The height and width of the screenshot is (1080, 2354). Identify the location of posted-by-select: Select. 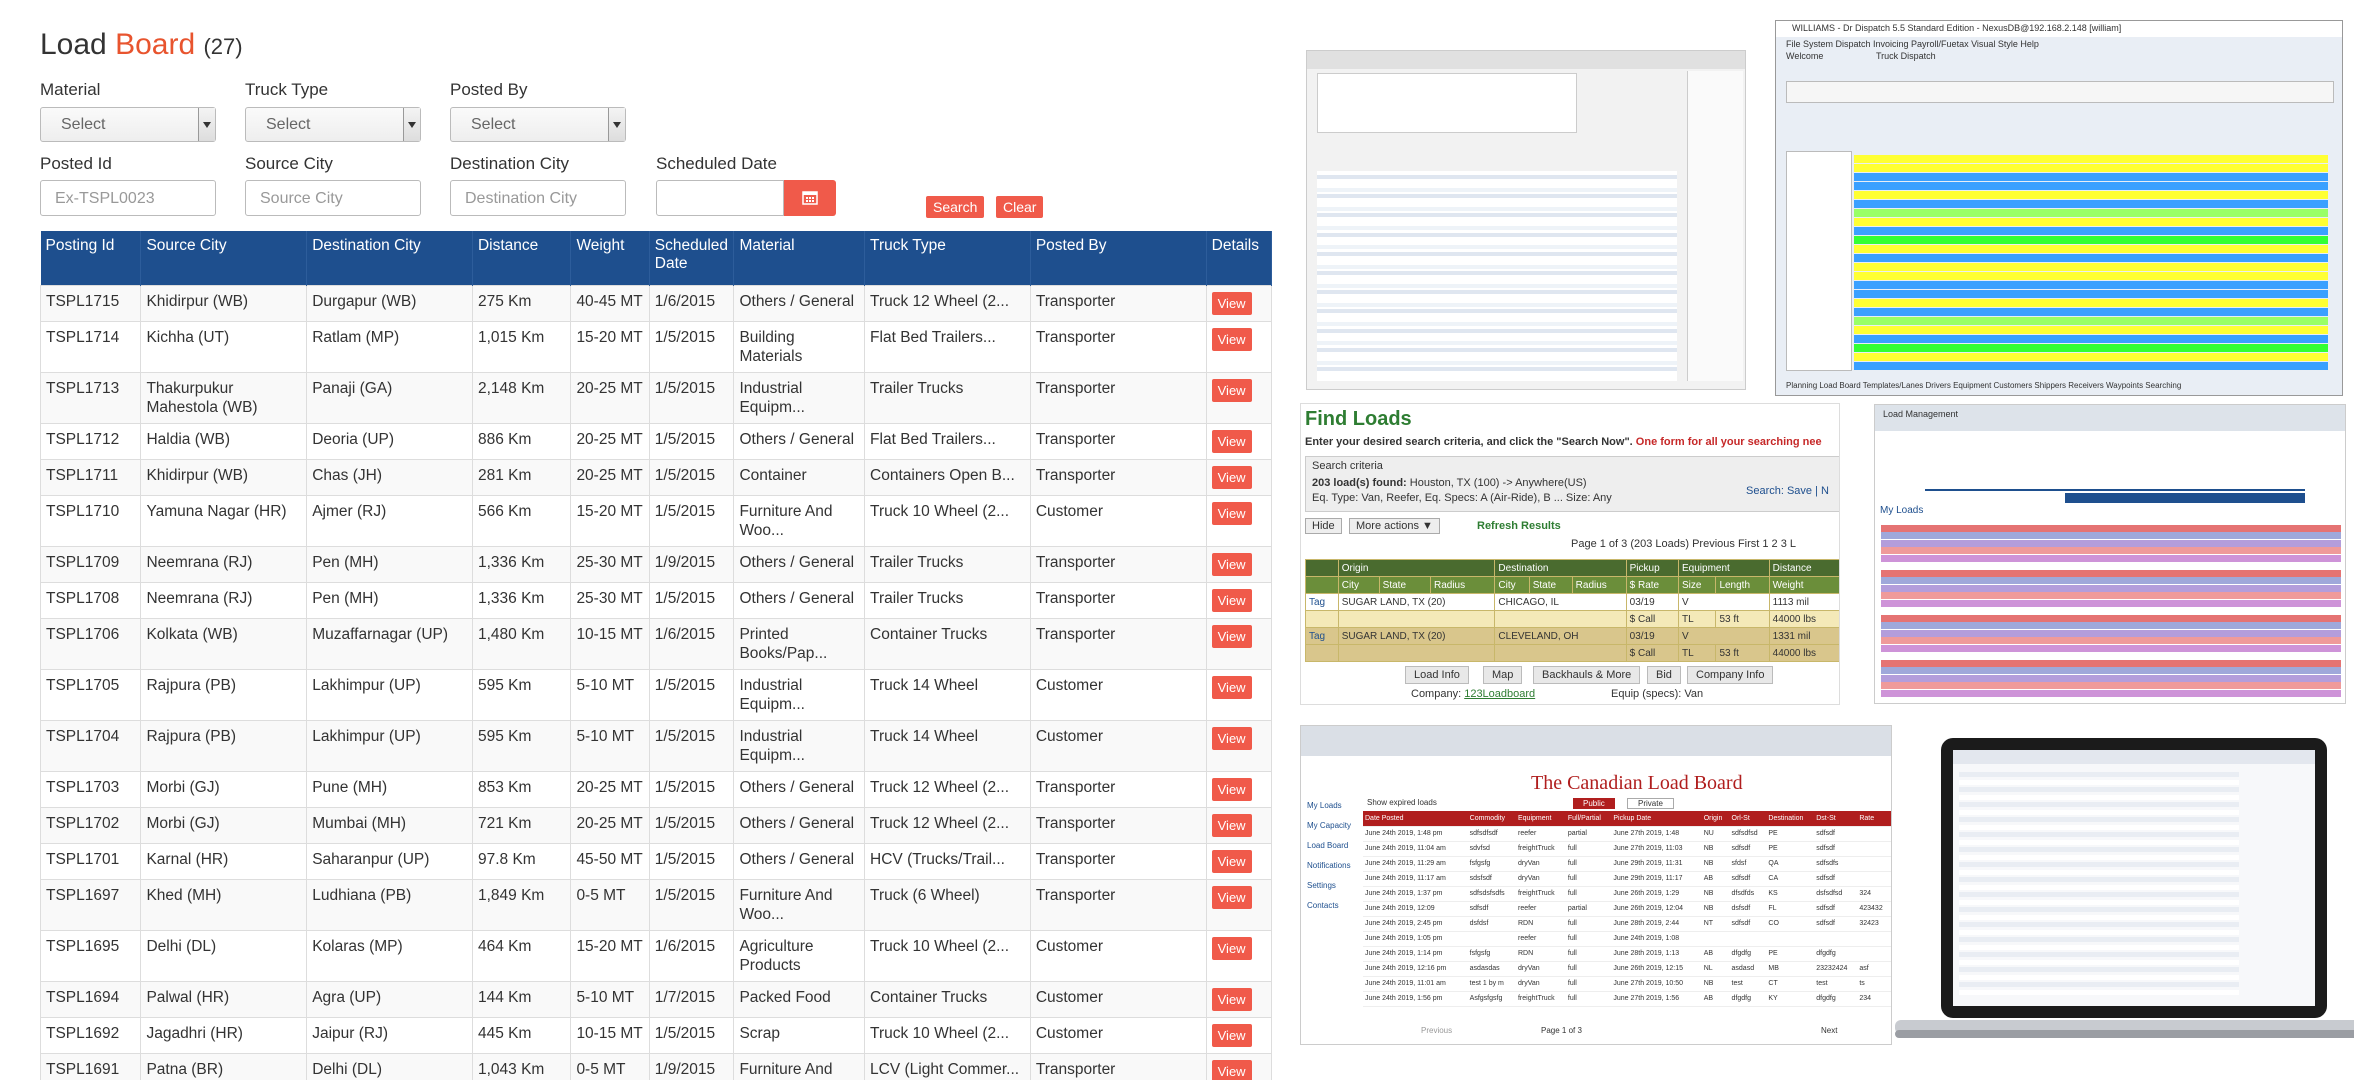
(538, 124).